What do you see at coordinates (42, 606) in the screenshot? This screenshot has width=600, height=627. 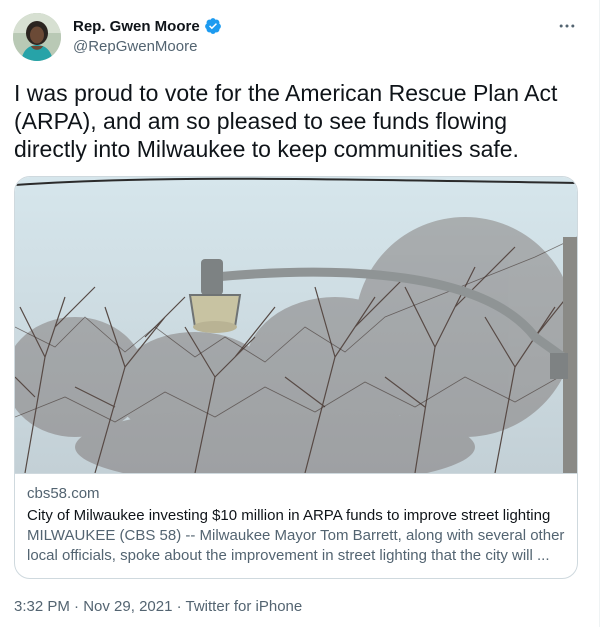 I see `tweet-time: 3:32 PM` at bounding box center [42, 606].